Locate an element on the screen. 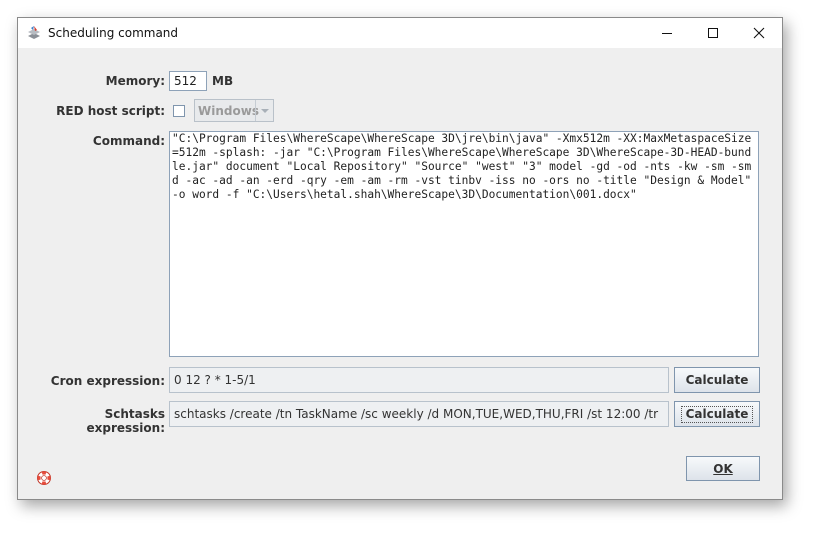 The height and width of the screenshot is (548, 831). window-title: Scheduling command is located at coordinates (113, 33).